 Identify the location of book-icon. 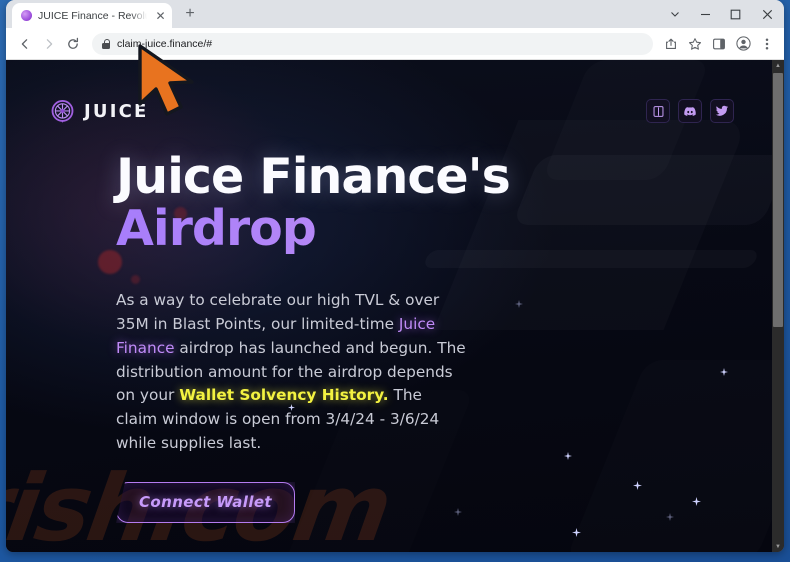
(658, 111).